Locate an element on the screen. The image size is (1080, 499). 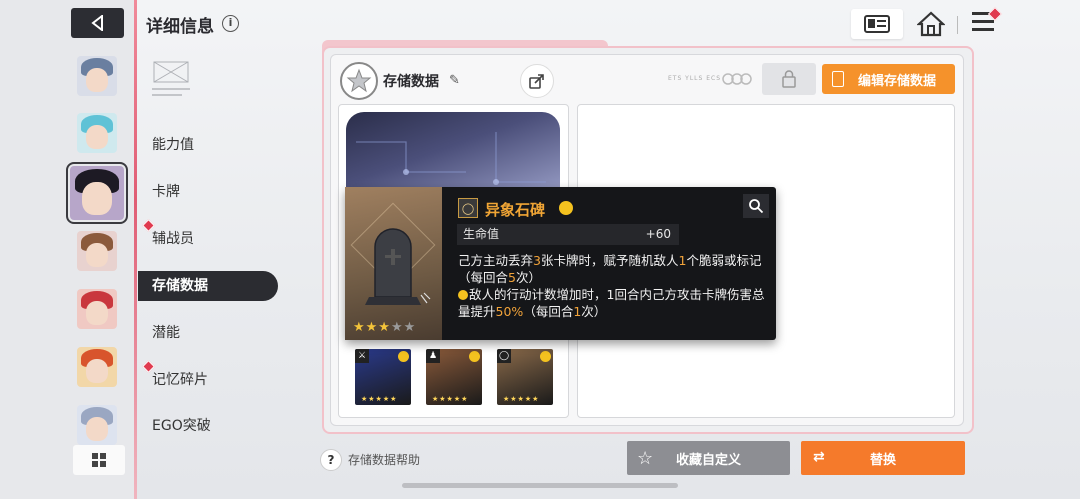
search-icon is located at coordinates (756, 206).